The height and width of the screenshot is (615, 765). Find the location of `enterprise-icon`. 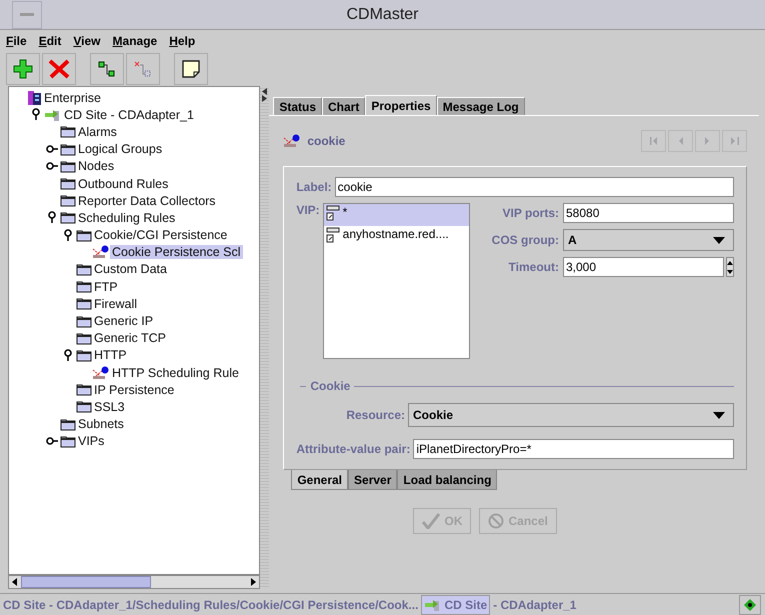

enterprise-icon is located at coordinates (35, 97).